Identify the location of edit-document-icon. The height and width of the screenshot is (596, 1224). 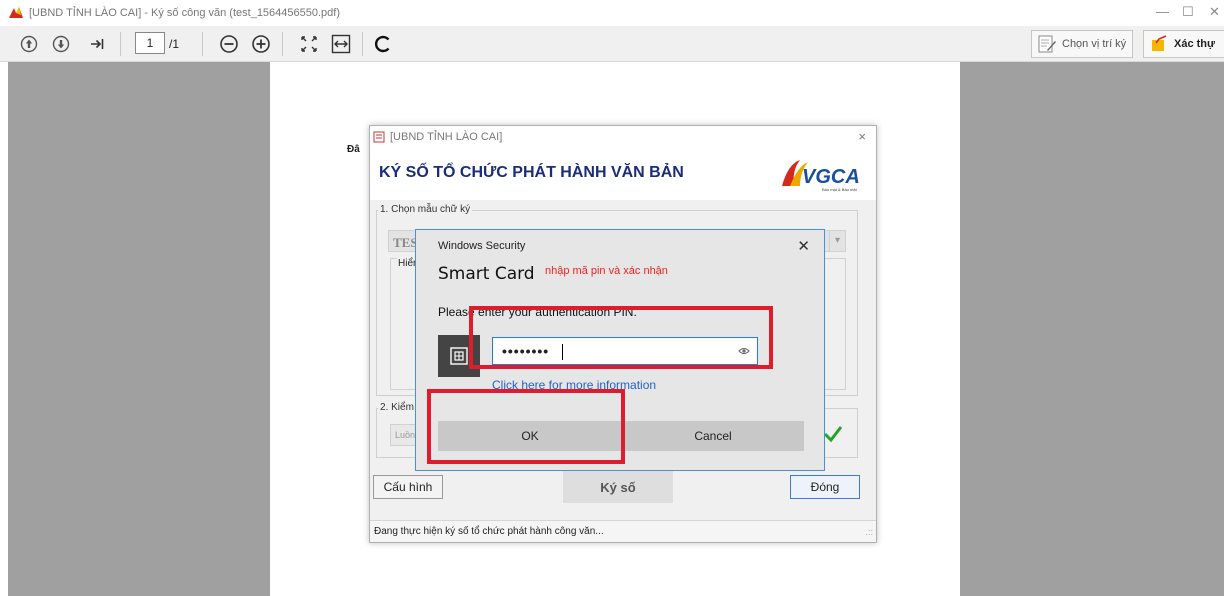
(1047, 44).